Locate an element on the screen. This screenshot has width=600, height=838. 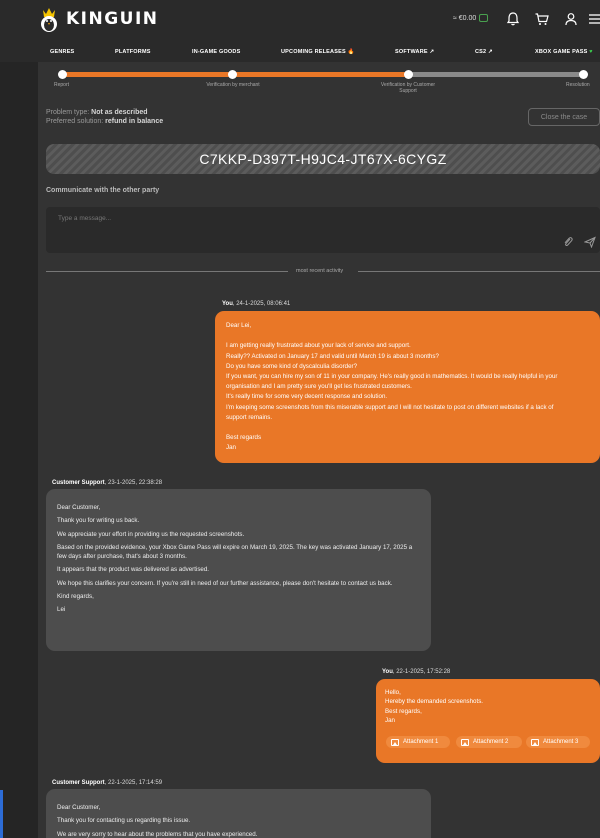
message-header: You, 22-1-2025, 17:52:28 is located at coordinates (416, 672).